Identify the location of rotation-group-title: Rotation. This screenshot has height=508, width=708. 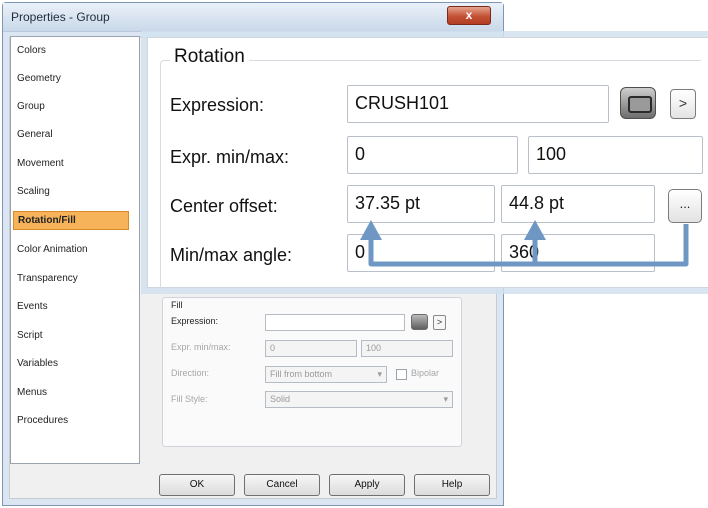
(209, 57).